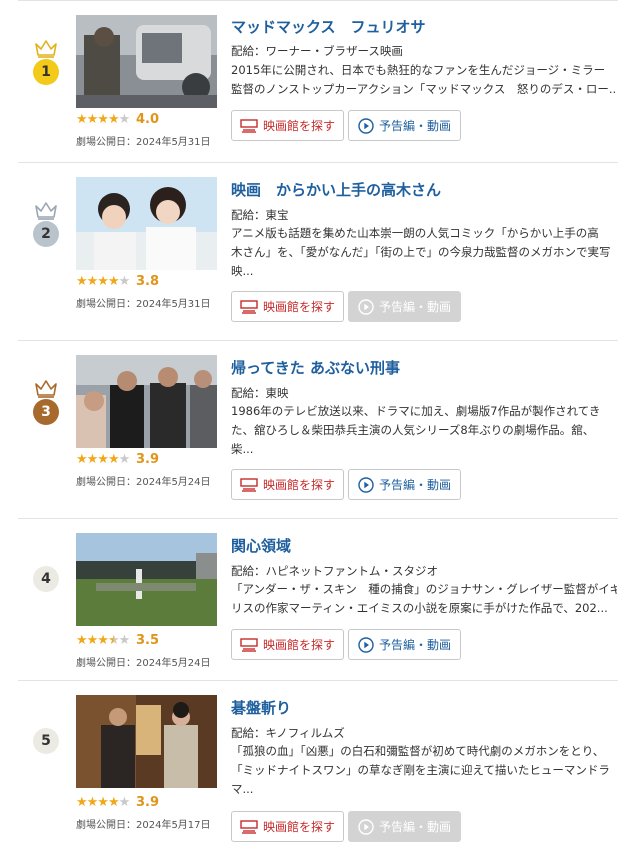 The height and width of the screenshot is (856, 640). Describe the element at coordinates (46, 389) in the screenshot. I see `bronze-crown-icon` at that location.